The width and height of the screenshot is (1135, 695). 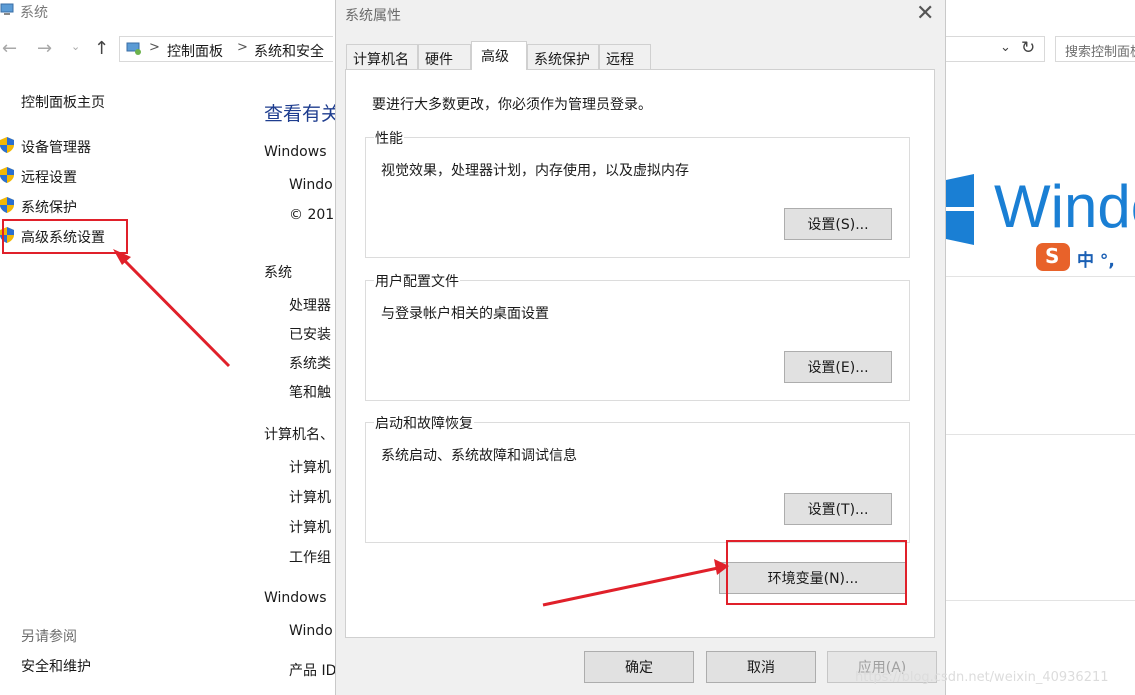 What do you see at coordinates (56, 666) in the screenshot?
I see `security-maintenance-link: 安全和维护` at bounding box center [56, 666].